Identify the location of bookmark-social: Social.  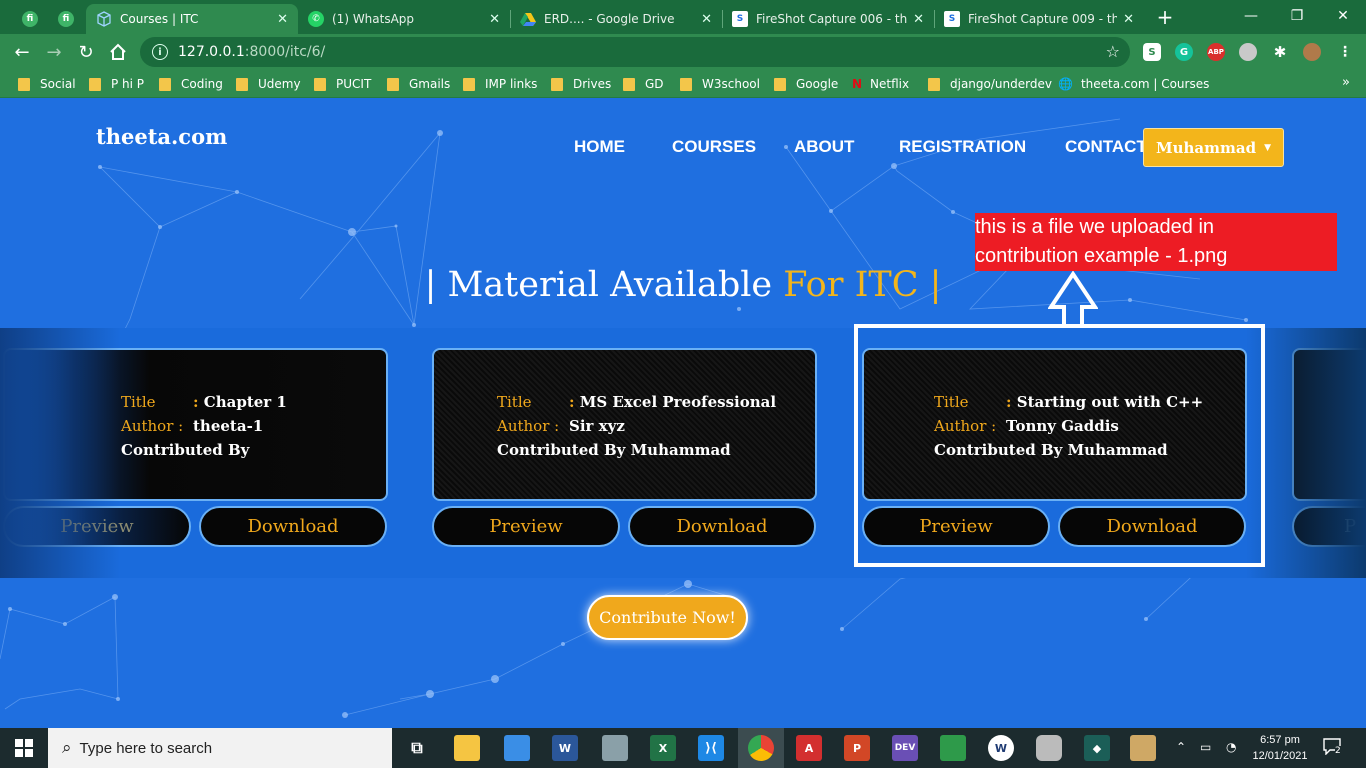
(47, 84).